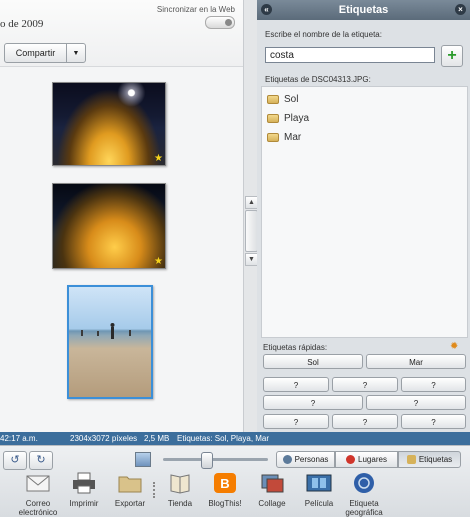  I want to click on tab-label: Personas, so click(311, 459).